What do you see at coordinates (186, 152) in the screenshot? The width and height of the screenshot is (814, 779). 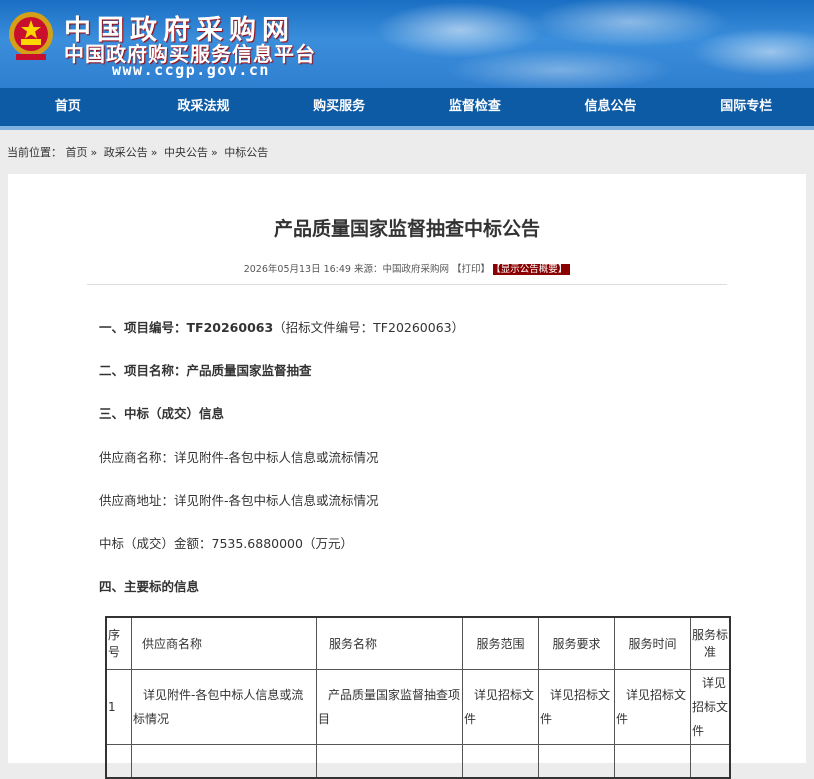 I see `breadcrumb-central: 中央公告` at bounding box center [186, 152].